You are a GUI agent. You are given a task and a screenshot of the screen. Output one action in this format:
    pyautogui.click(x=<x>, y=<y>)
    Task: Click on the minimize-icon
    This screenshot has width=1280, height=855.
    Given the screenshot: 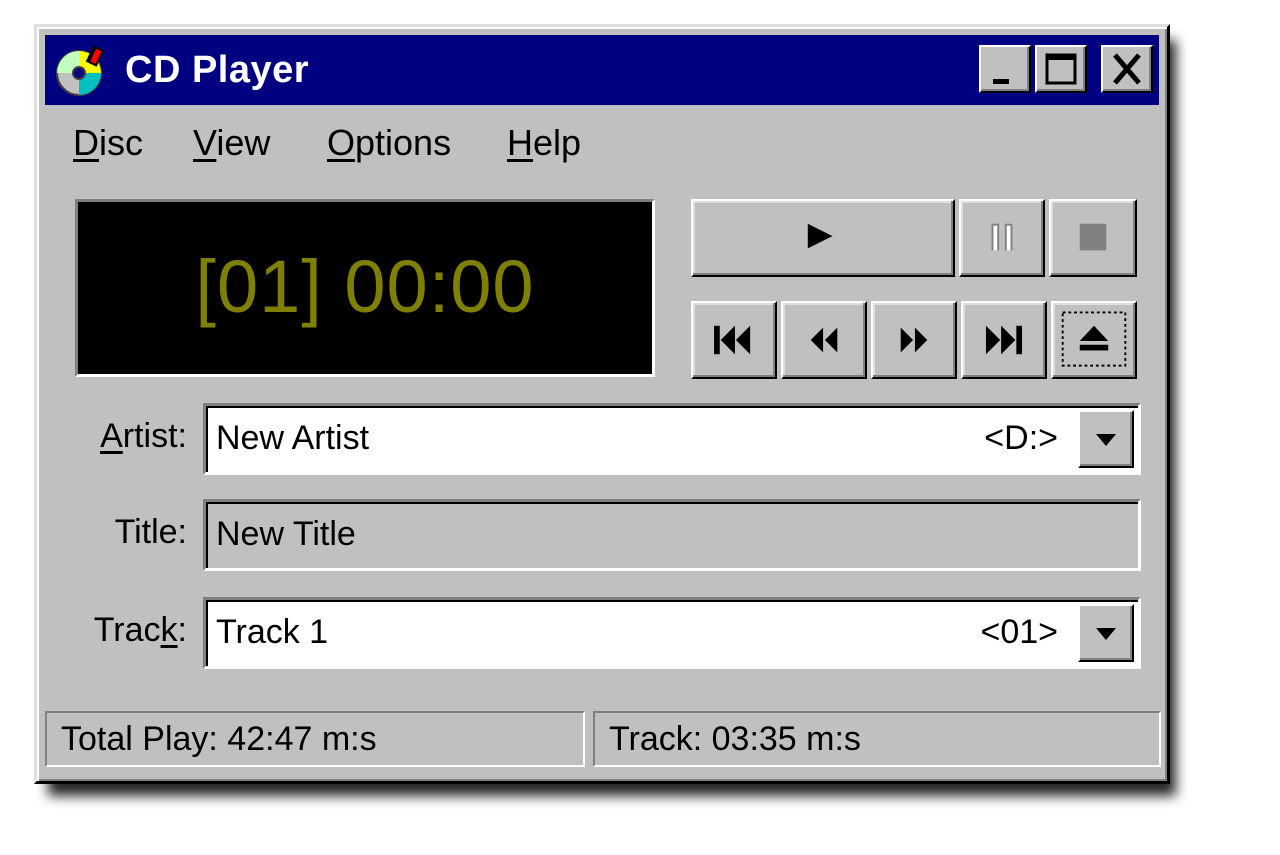 What is the action you would take?
    pyautogui.click(x=1001, y=81)
    